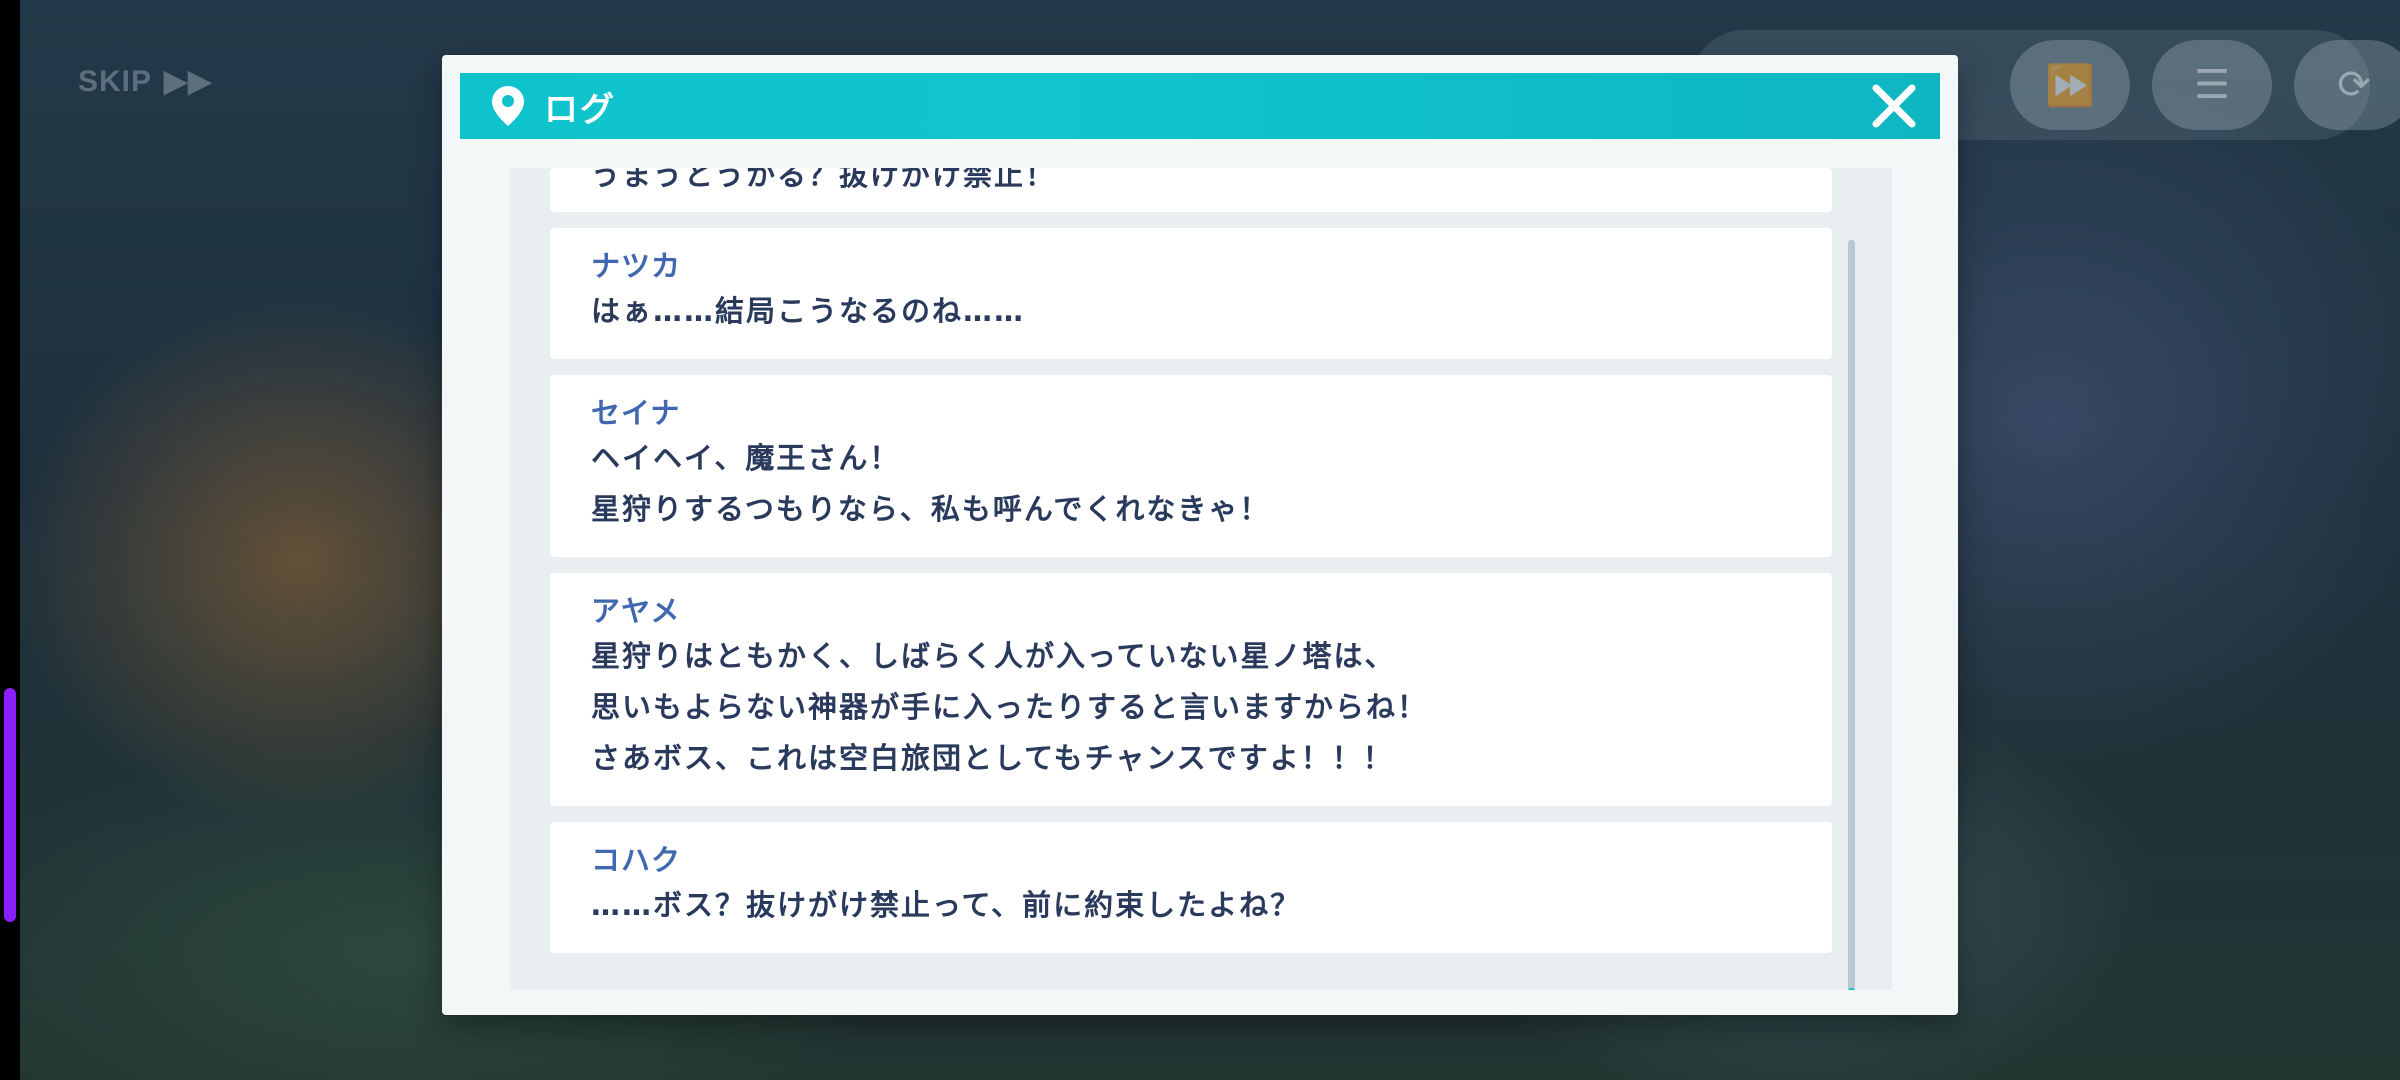 The width and height of the screenshot is (2400, 1080). I want to click on log-line: 星狩りはともかく、しばらく人が入っていない星ノ塔は、, so click(993, 656).